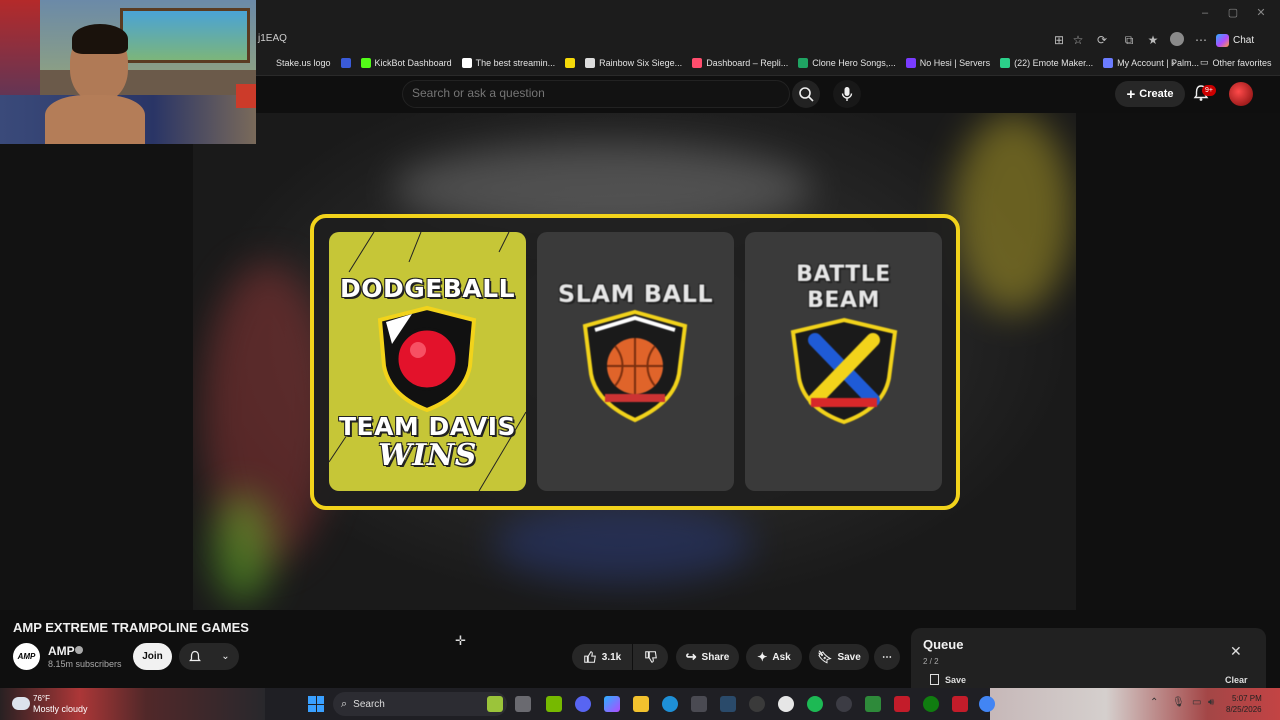 This screenshot has width=1280, height=720. What do you see at coordinates (344, 703) in the screenshot?
I see `search-icon: ⌕` at bounding box center [344, 703].